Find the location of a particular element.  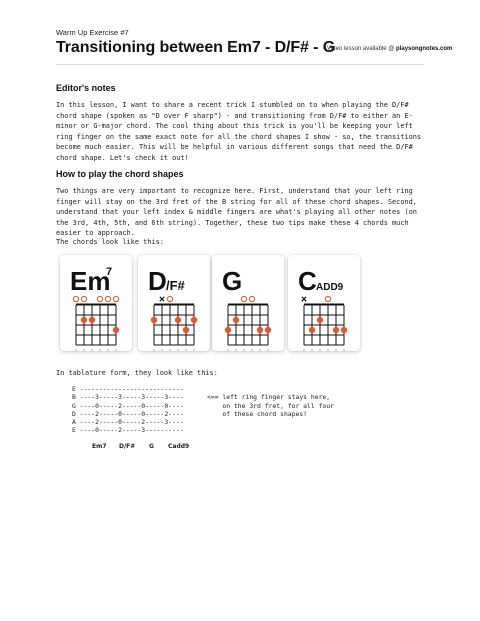

editors-notes-heading: Editor's notes is located at coordinates (86, 88).